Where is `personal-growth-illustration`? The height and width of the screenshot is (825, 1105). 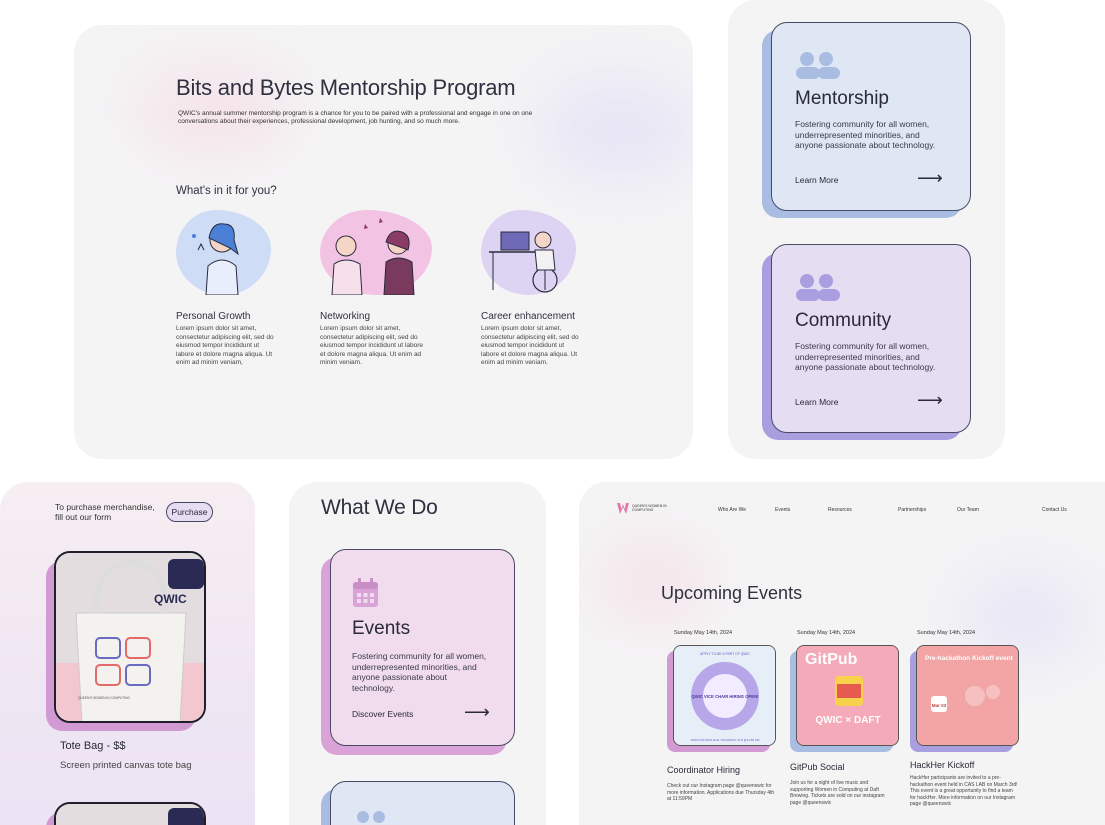 personal-growth-illustration is located at coordinates (223, 253).